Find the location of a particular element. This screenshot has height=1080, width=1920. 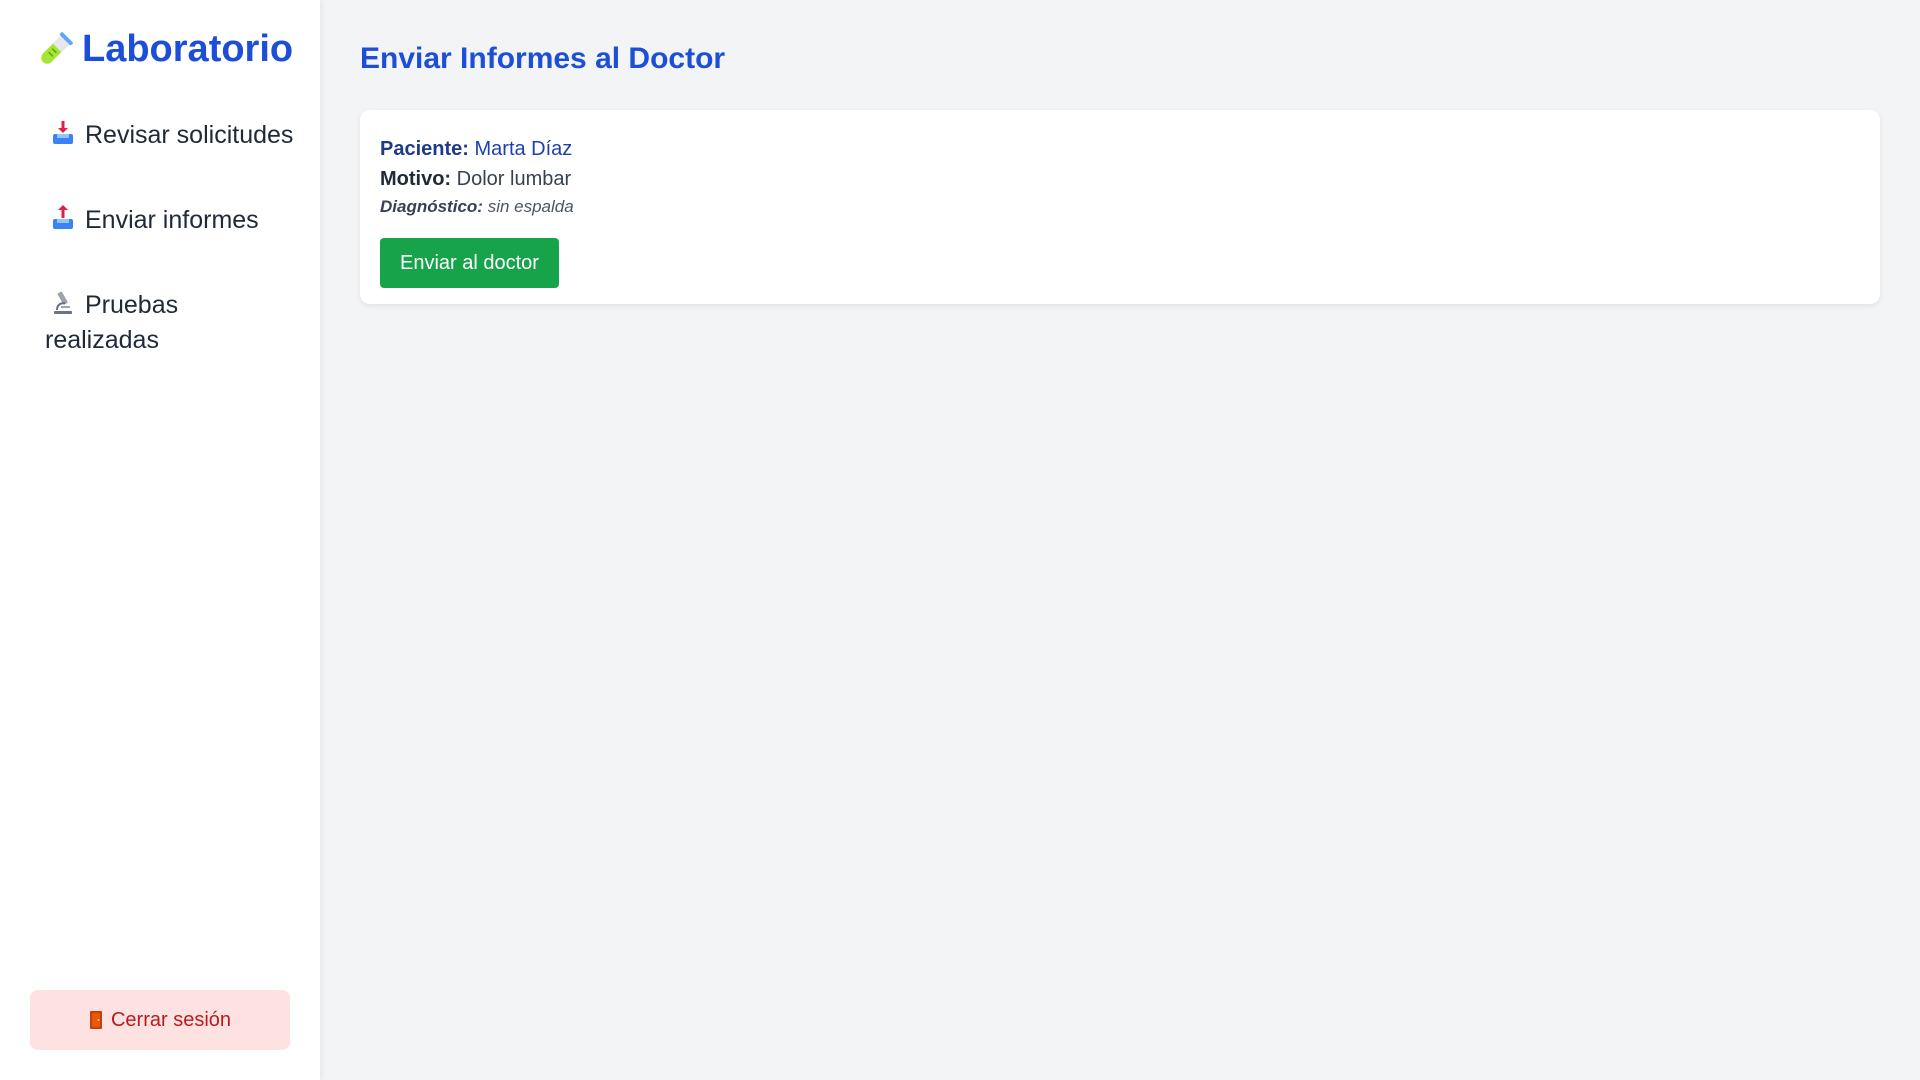

sidebar-item-label: Revisar solicitudes is located at coordinates (189, 135).